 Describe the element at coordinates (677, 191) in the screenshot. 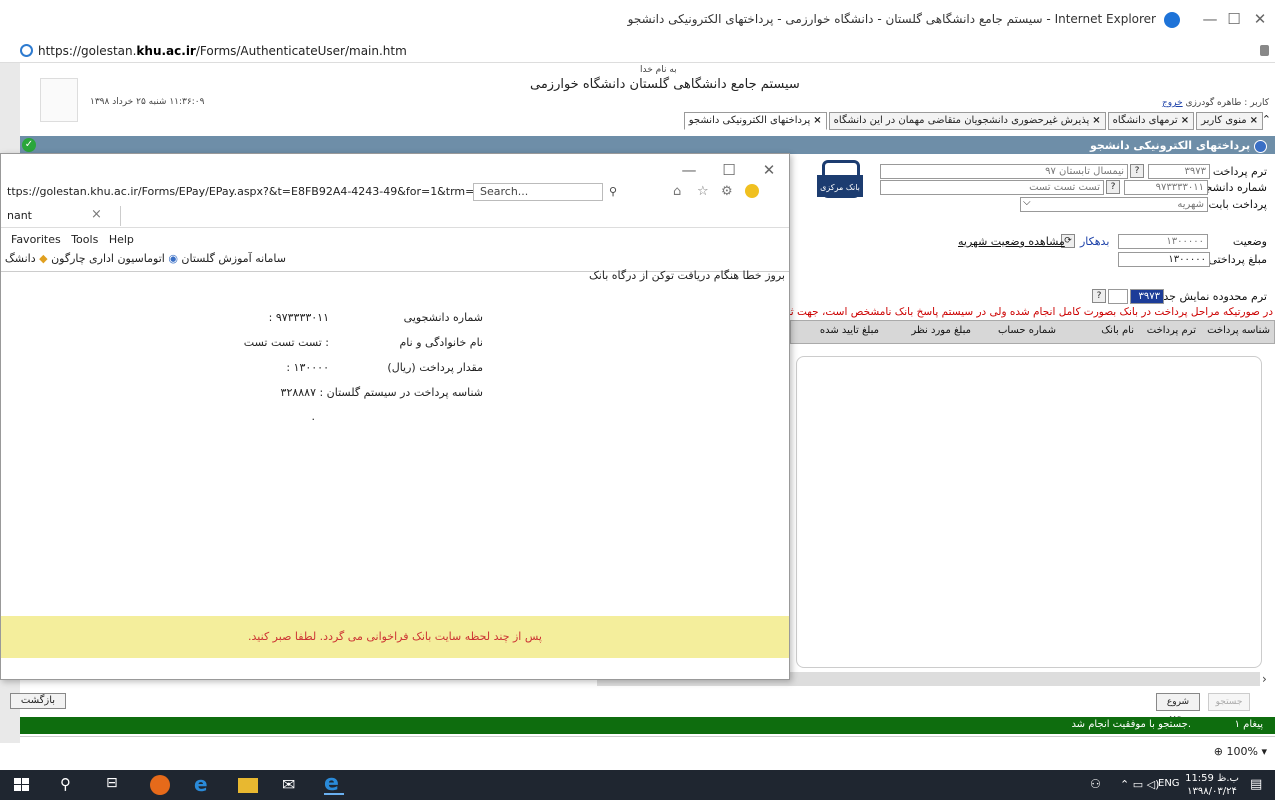

I see `home-icon: ⌂` at that location.